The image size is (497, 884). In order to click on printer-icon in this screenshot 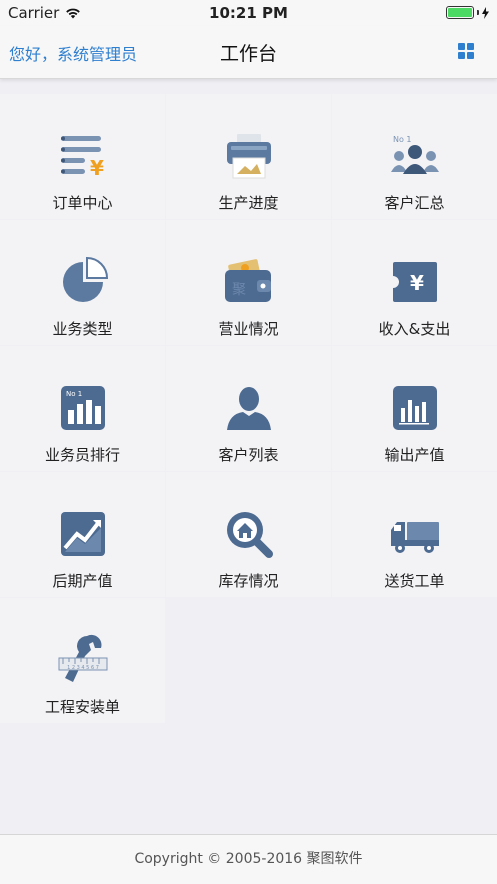, I will do `click(248, 156)`.